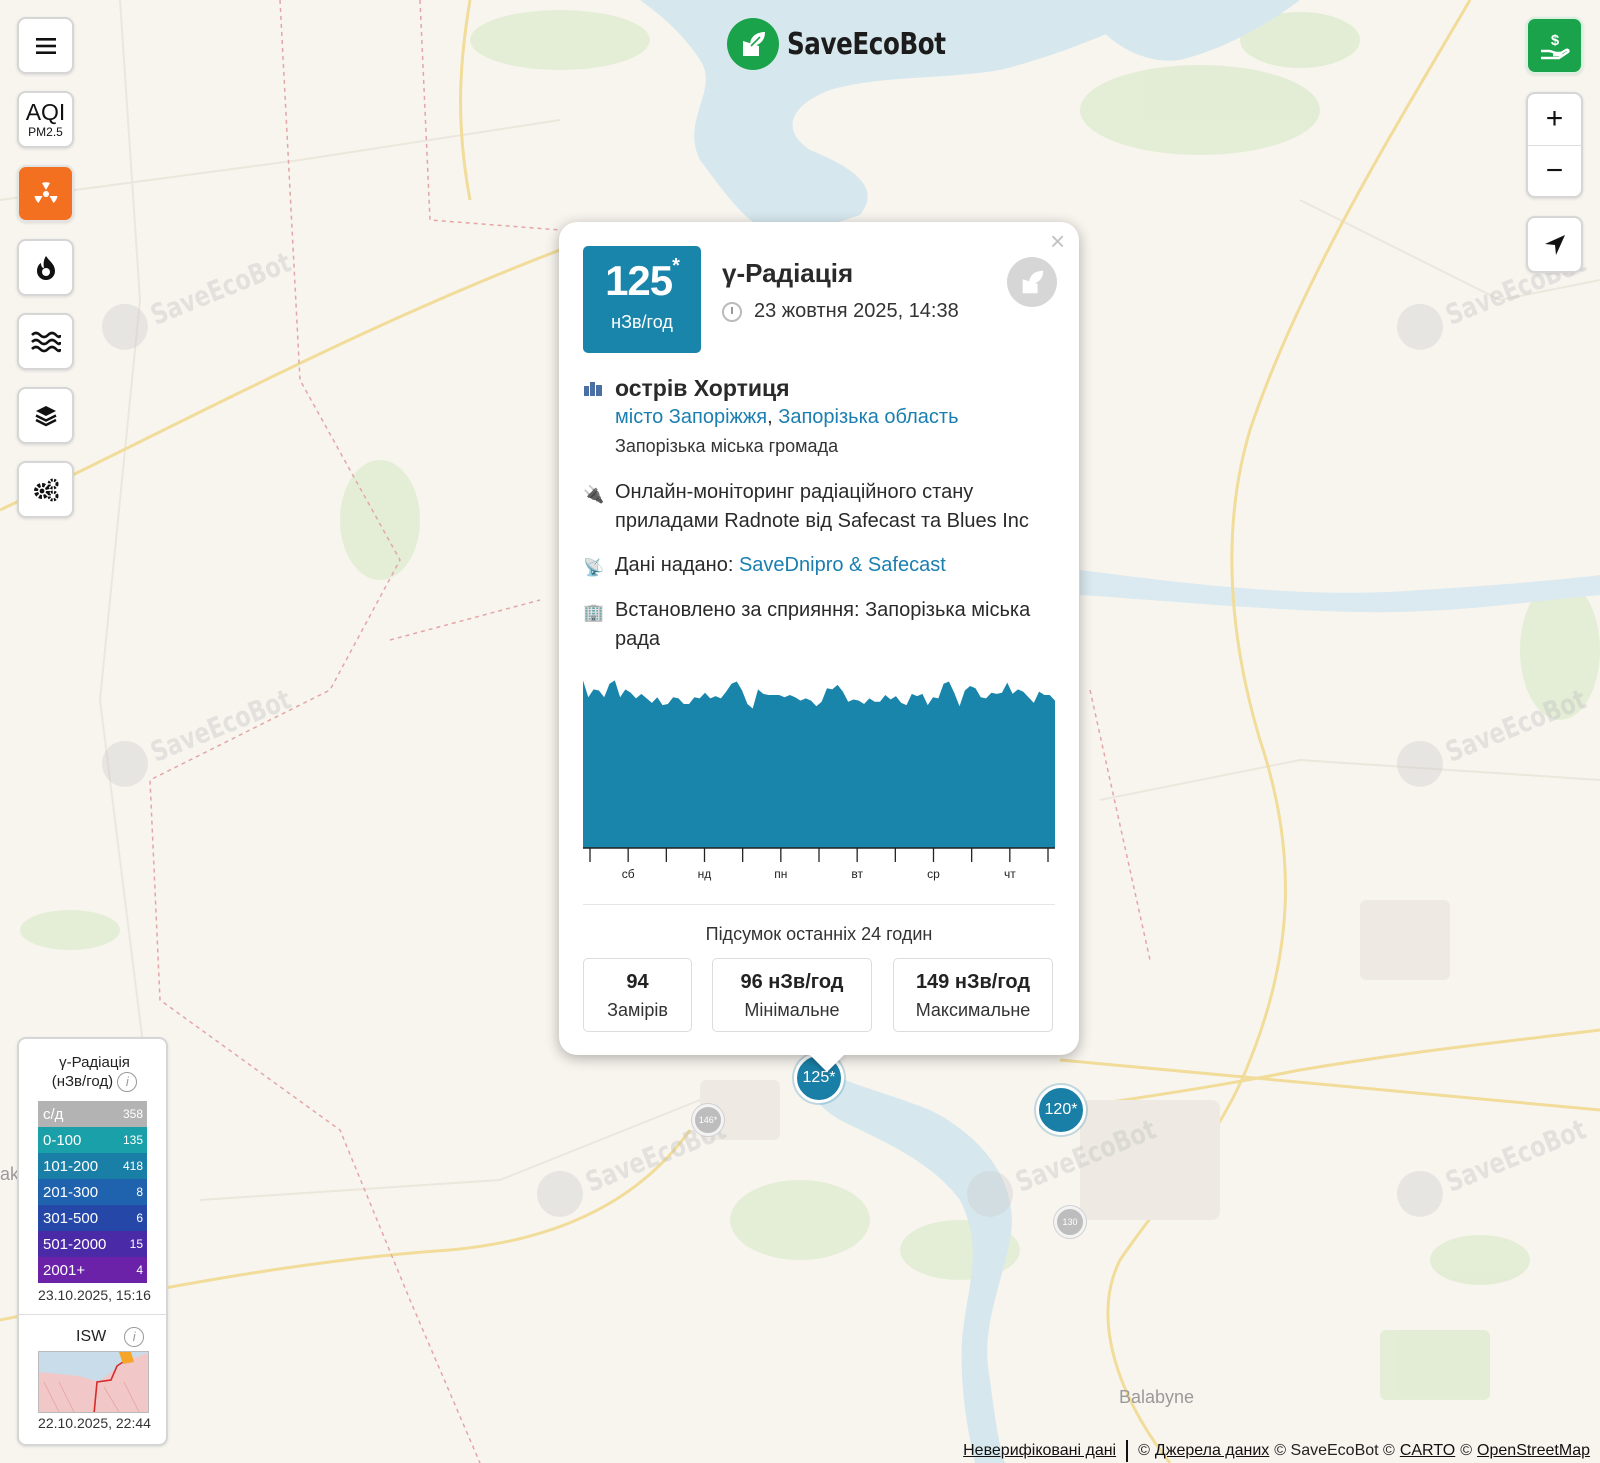  What do you see at coordinates (628, 874) in the screenshot?
I see `chart-x-tick-label: сб` at bounding box center [628, 874].